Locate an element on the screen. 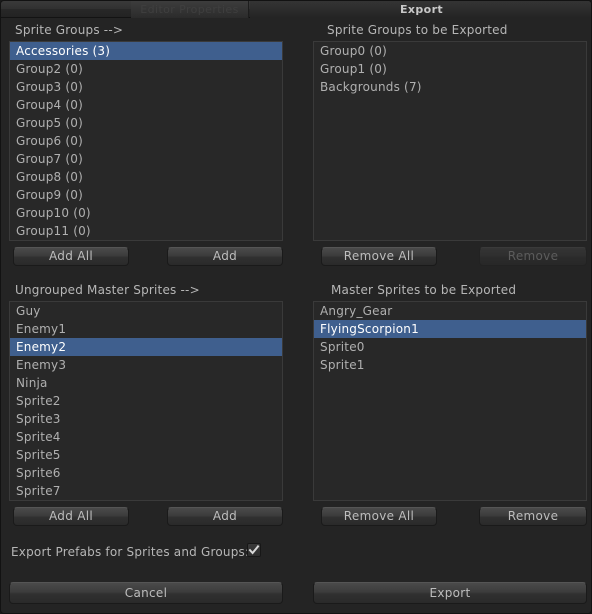 This screenshot has width=592, height=614. export-prefabs-label: Export Prefabs for Sprites and Groups: is located at coordinates (130, 552).